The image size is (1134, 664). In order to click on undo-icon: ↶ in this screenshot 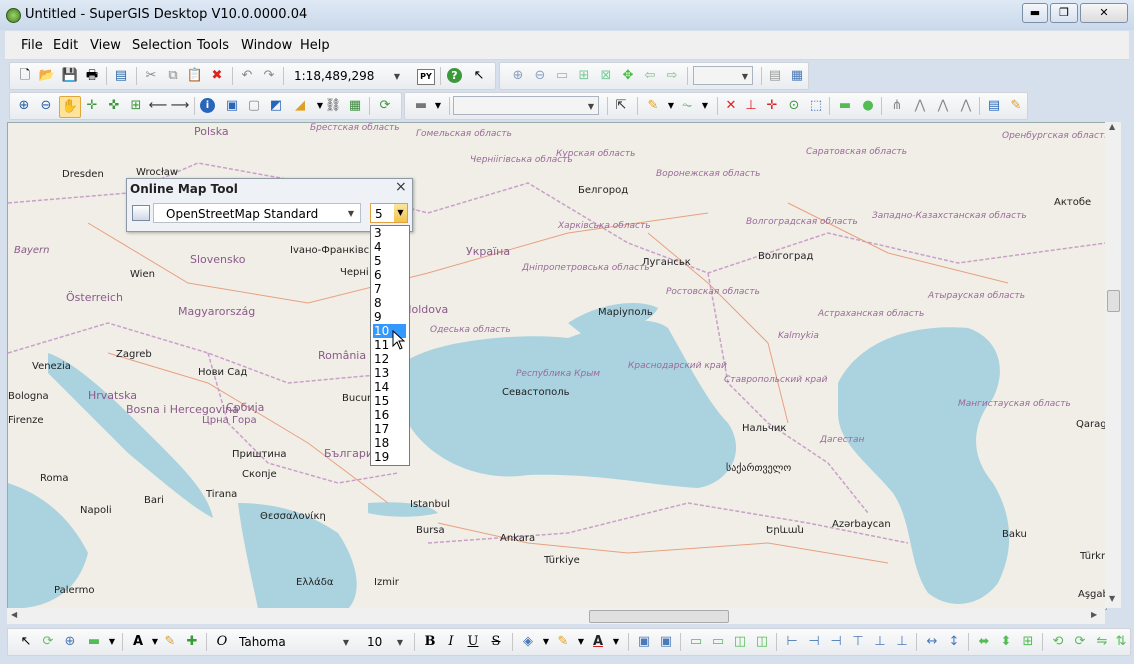, I will do `click(247, 76)`.